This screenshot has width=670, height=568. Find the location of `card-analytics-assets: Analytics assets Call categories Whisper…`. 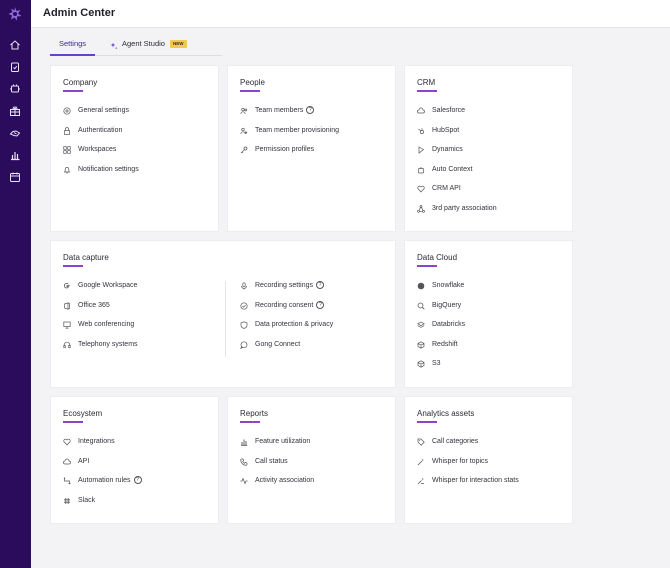

card-analytics-assets: Analytics assets Call categories Whisper… is located at coordinates (488, 460).